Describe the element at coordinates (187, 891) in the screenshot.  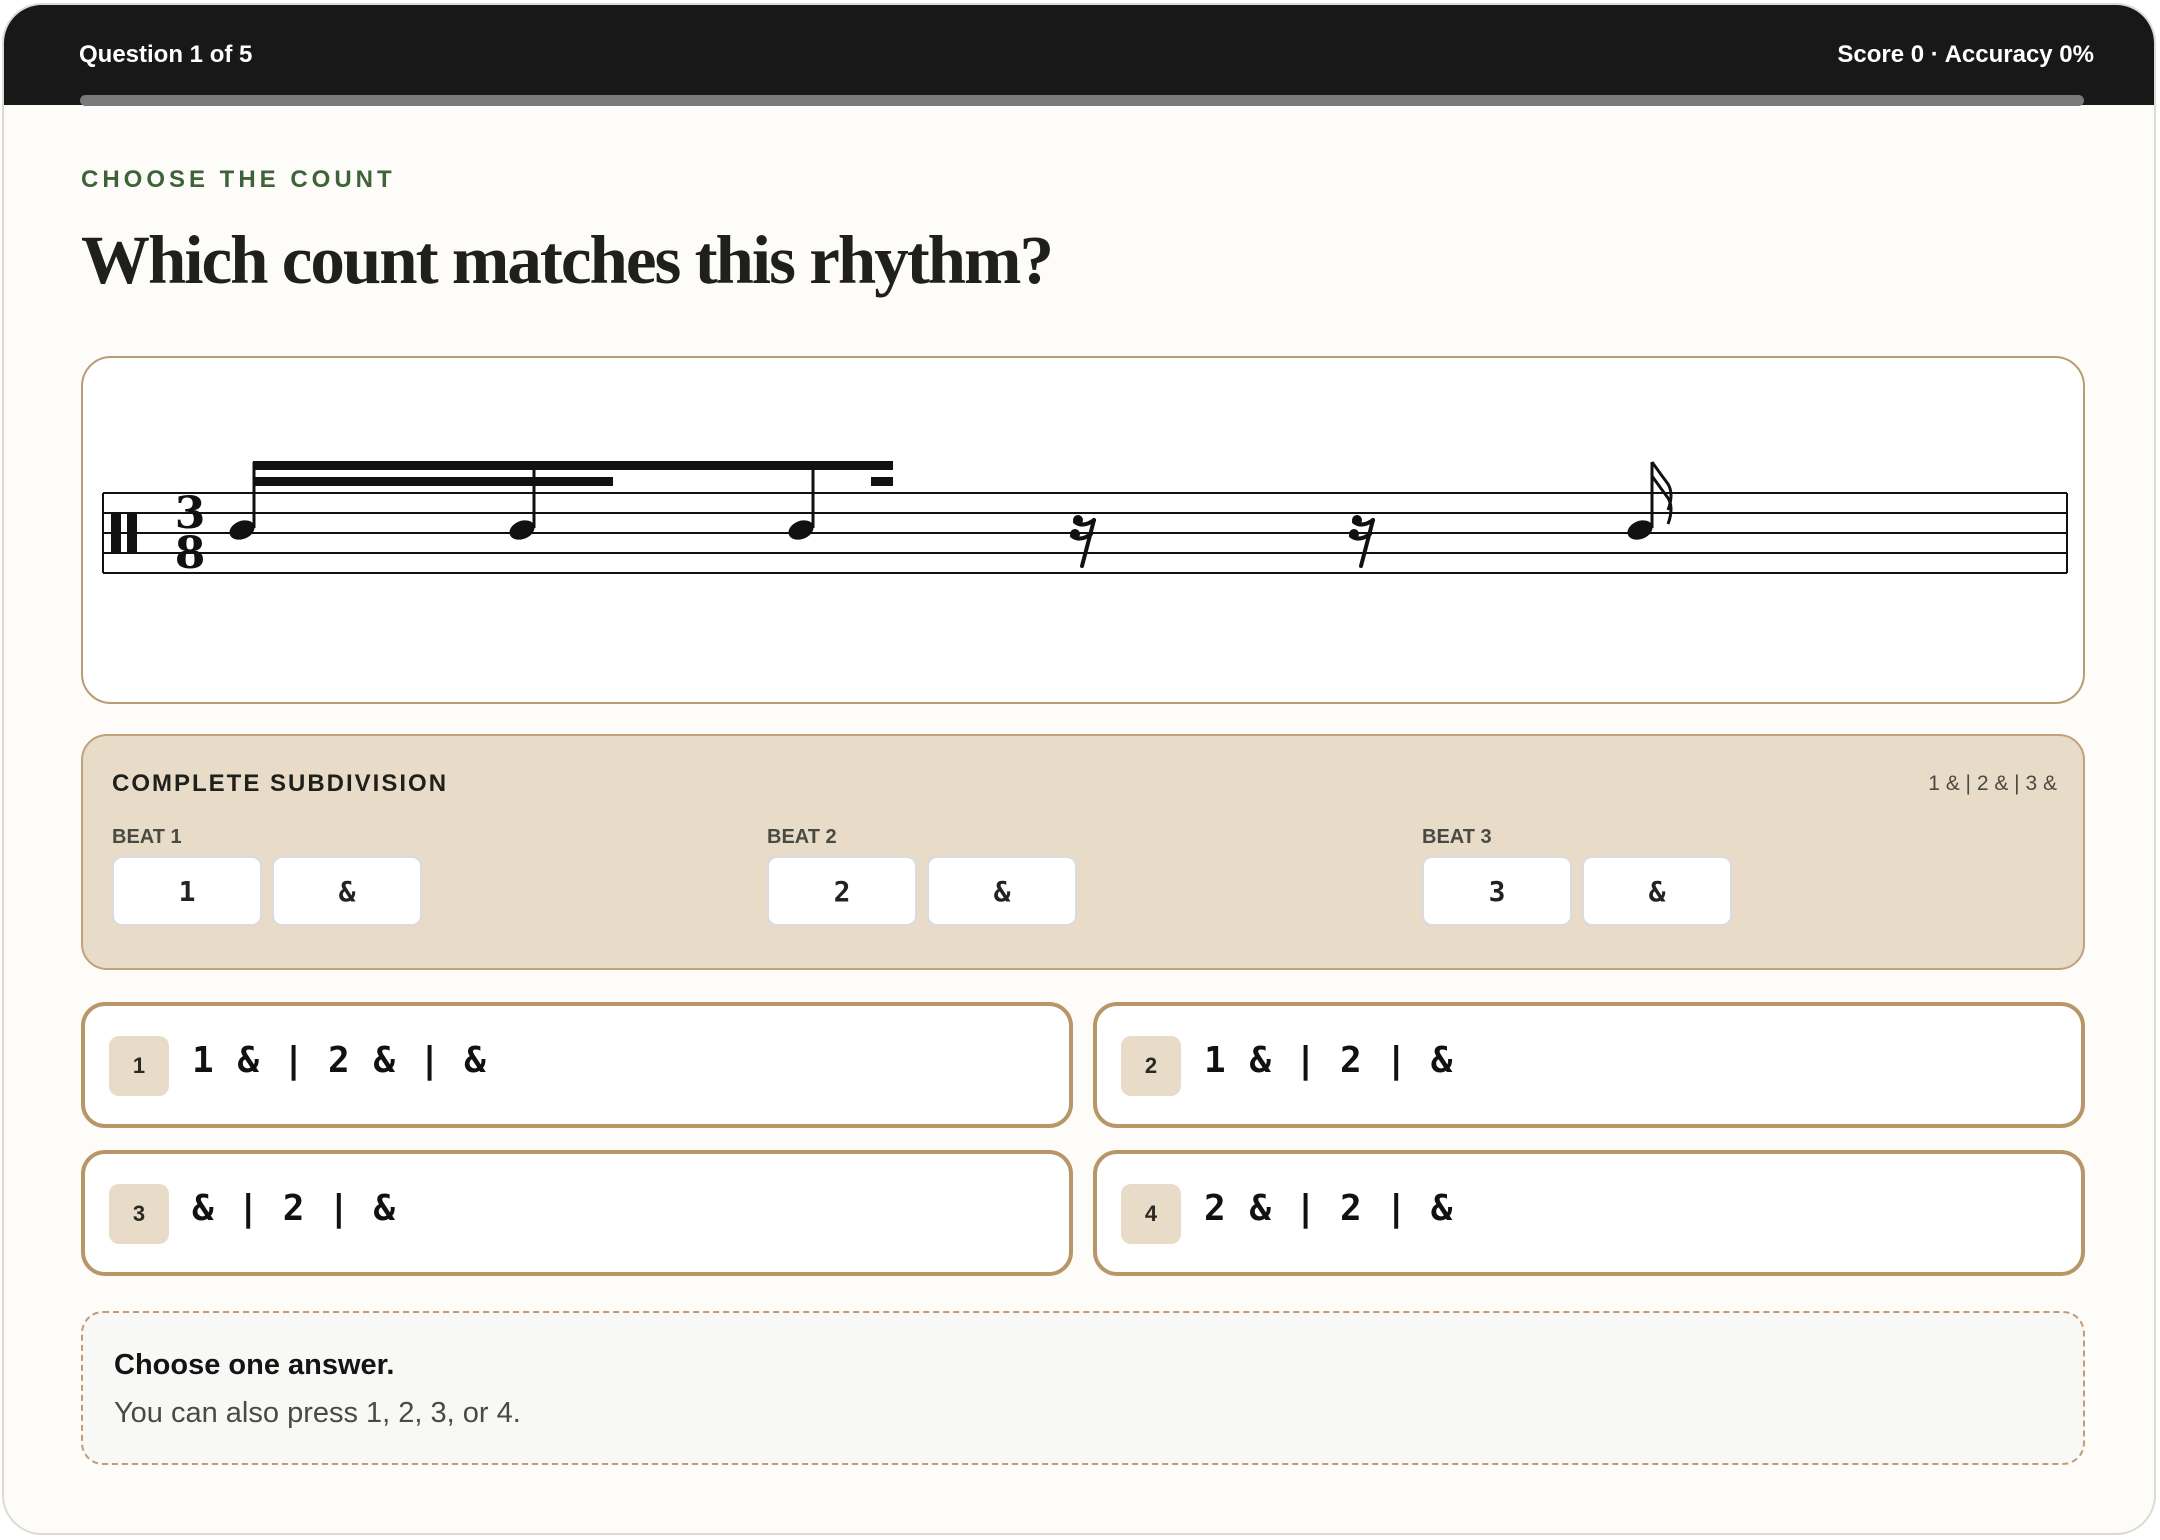
I see `subdivision-chip: 1` at that location.